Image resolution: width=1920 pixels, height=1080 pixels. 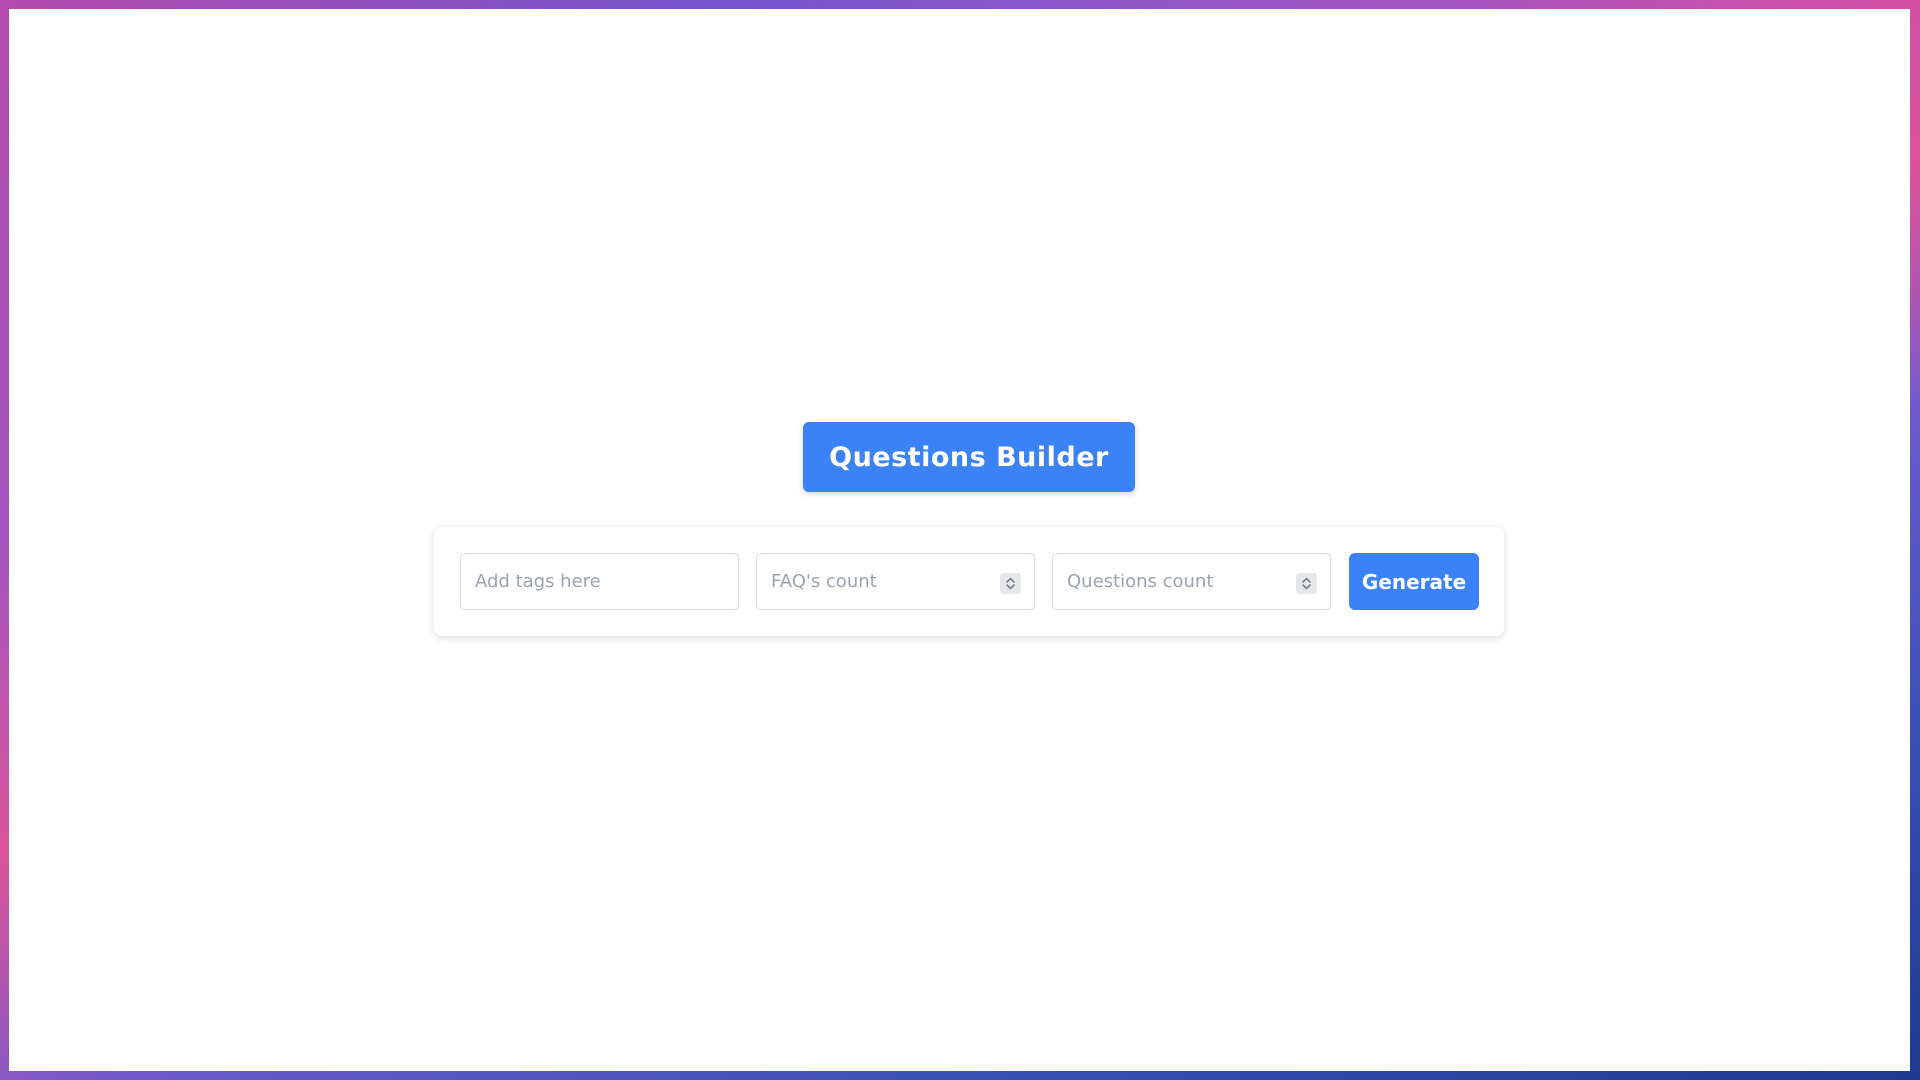 I want to click on faq-count-stepper, so click(x=1010, y=583).